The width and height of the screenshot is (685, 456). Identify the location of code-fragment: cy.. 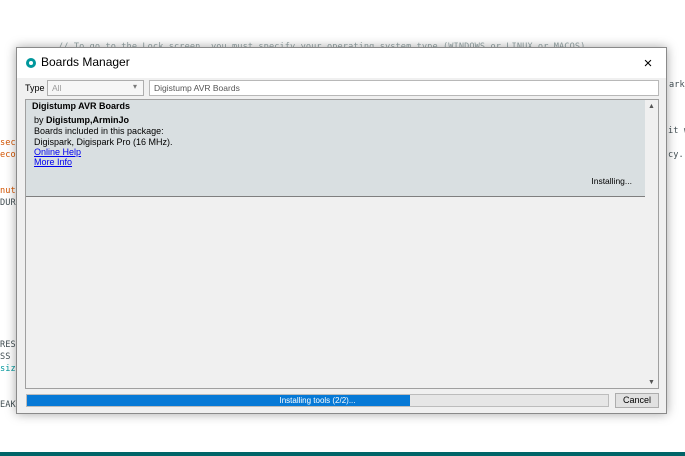
(676, 155).